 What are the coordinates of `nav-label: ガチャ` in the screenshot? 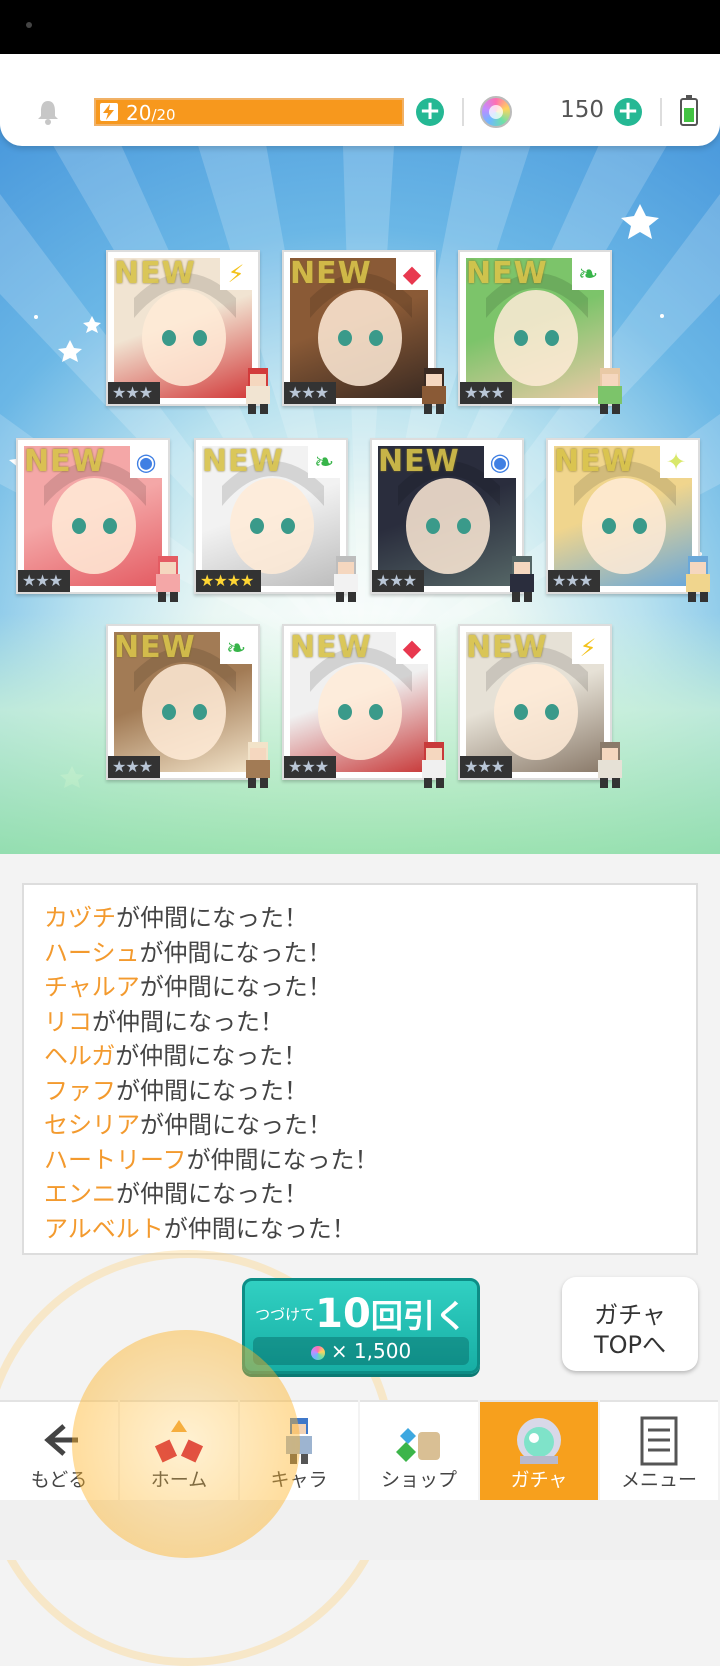 It's located at (539, 1480).